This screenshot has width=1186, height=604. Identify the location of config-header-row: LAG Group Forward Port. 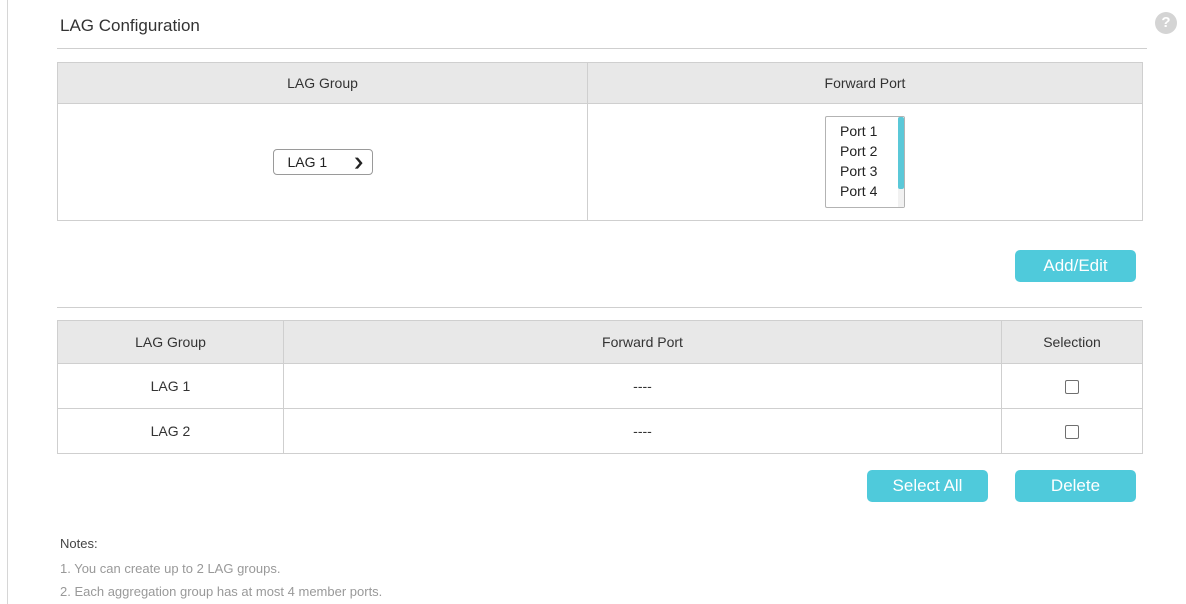
(600, 83).